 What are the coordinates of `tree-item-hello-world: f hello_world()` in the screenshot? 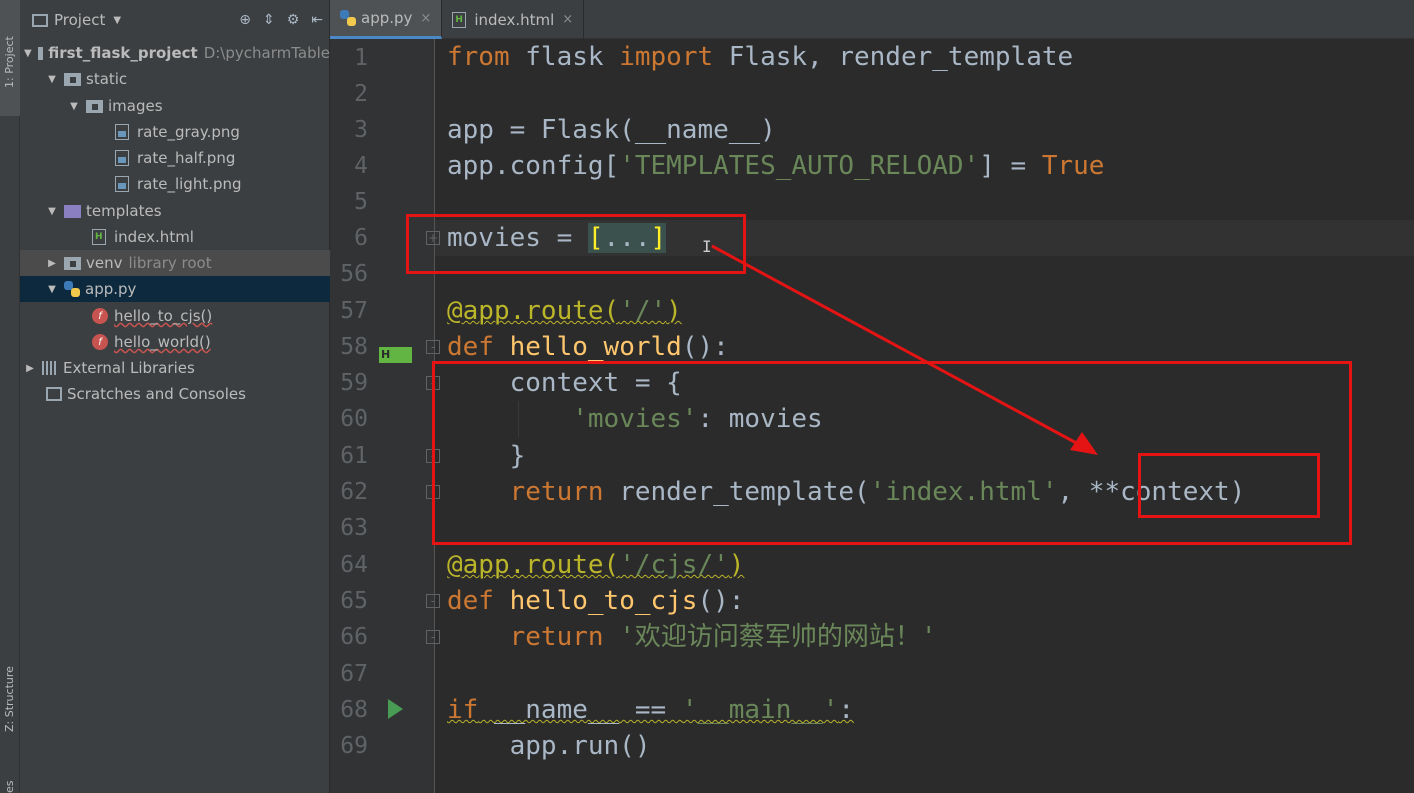 It's located at (175, 342).